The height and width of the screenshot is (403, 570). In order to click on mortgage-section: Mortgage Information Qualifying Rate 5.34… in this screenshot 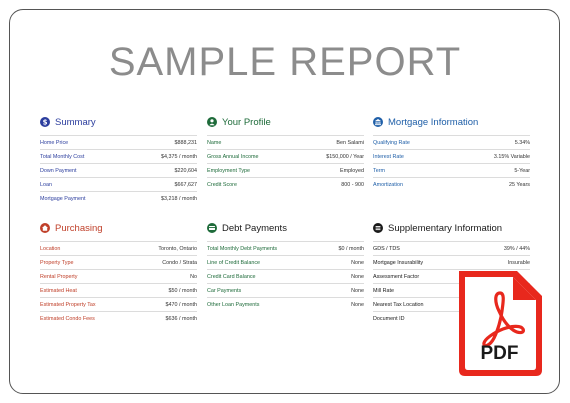, I will do `click(451, 153)`.